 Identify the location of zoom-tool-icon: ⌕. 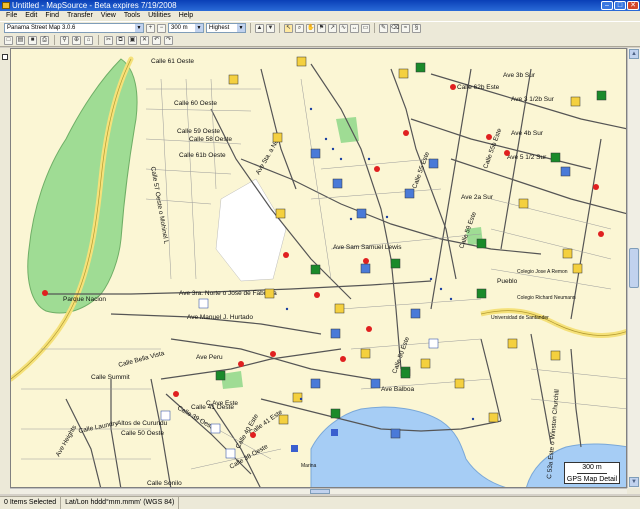
(299, 28).